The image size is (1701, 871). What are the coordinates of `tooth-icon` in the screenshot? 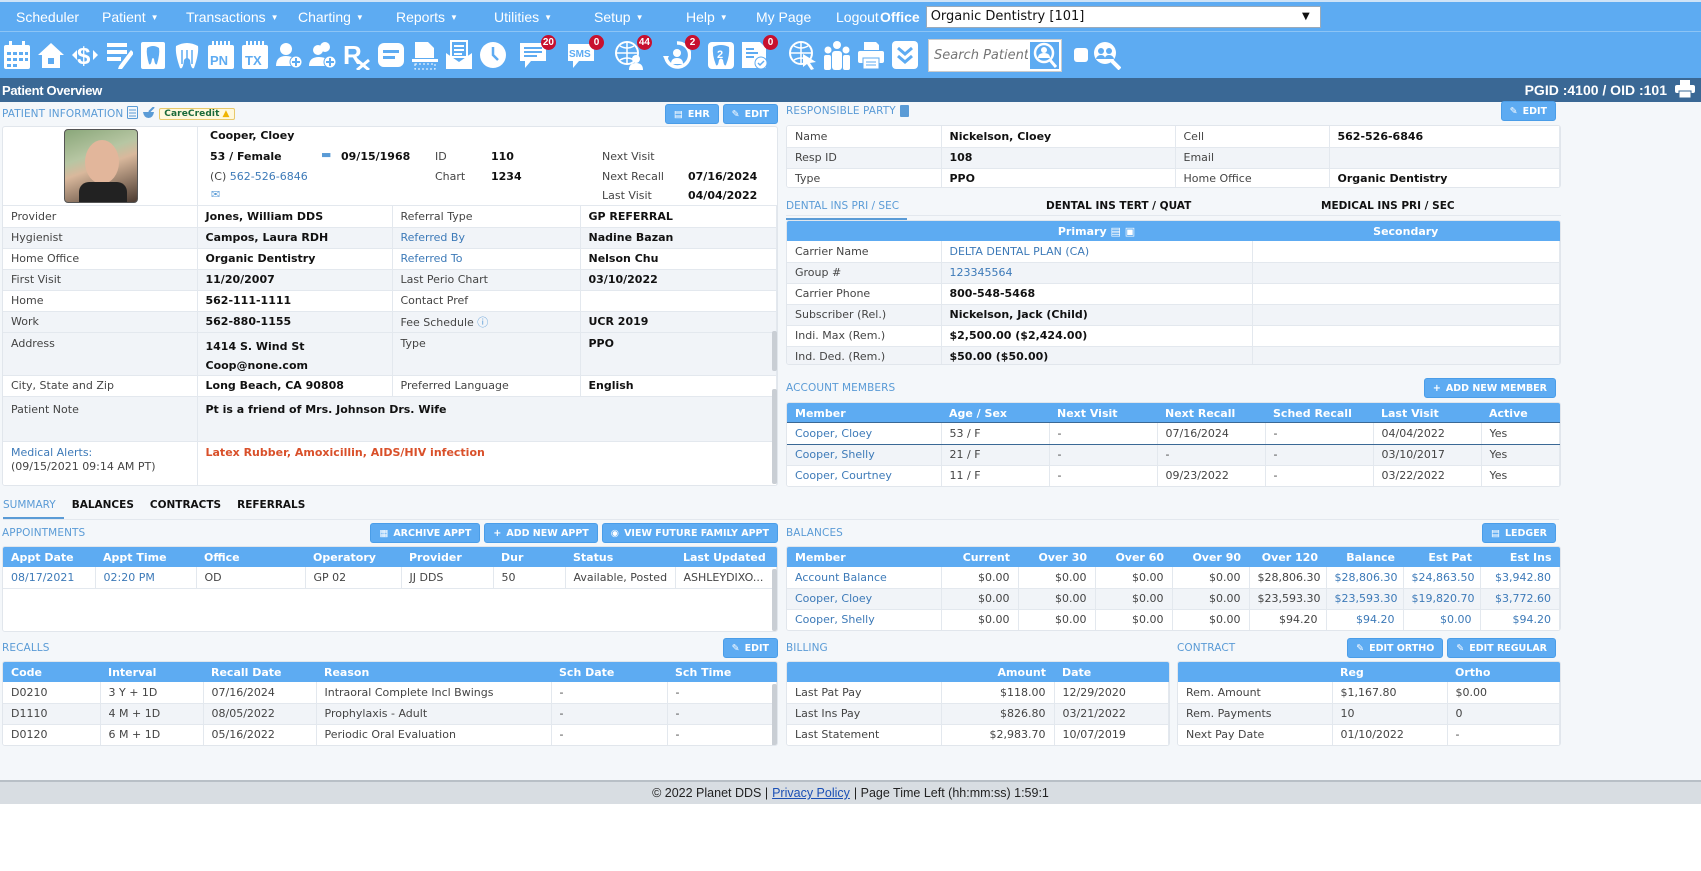 It's located at (187, 55).